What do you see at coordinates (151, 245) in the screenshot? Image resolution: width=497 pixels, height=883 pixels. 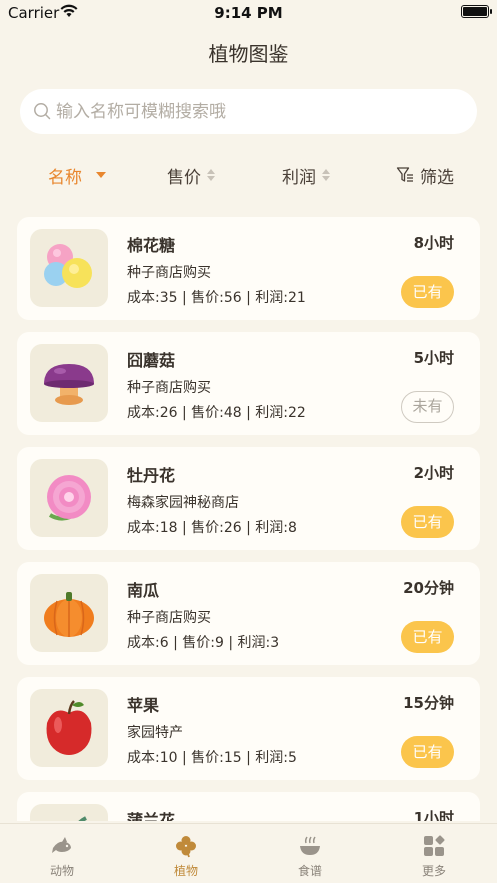 I see `plant-name: 棉花糖` at bounding box center [151, 245].